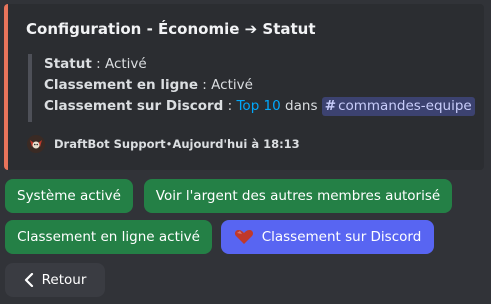 The image size is (491, 304). What do you see at coordinates (119, 64) in the screenshot?
I see `status-value: : Activé` at bounding box center [119, 64].